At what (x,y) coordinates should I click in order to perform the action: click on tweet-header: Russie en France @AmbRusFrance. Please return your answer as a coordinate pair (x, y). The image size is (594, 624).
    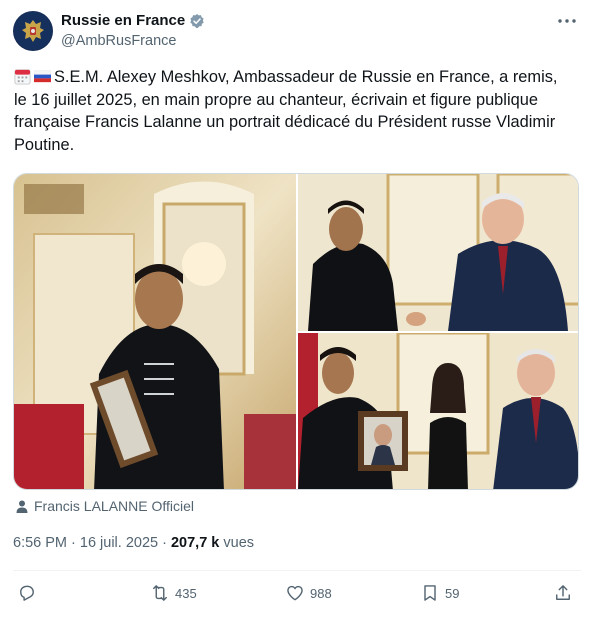
    Looking at the image, I should click on (297, 32).